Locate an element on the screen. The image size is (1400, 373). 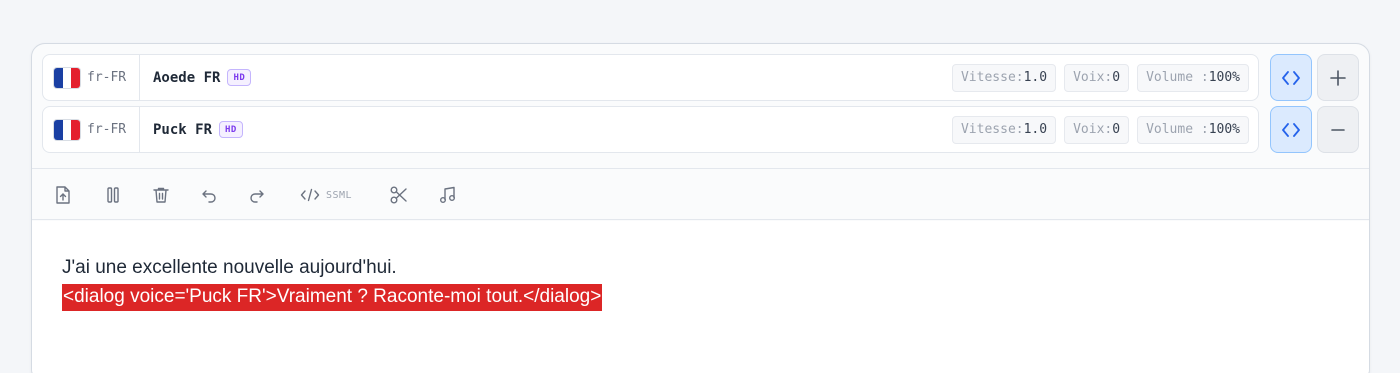
trash-icon is located at coordinates (161, 195).